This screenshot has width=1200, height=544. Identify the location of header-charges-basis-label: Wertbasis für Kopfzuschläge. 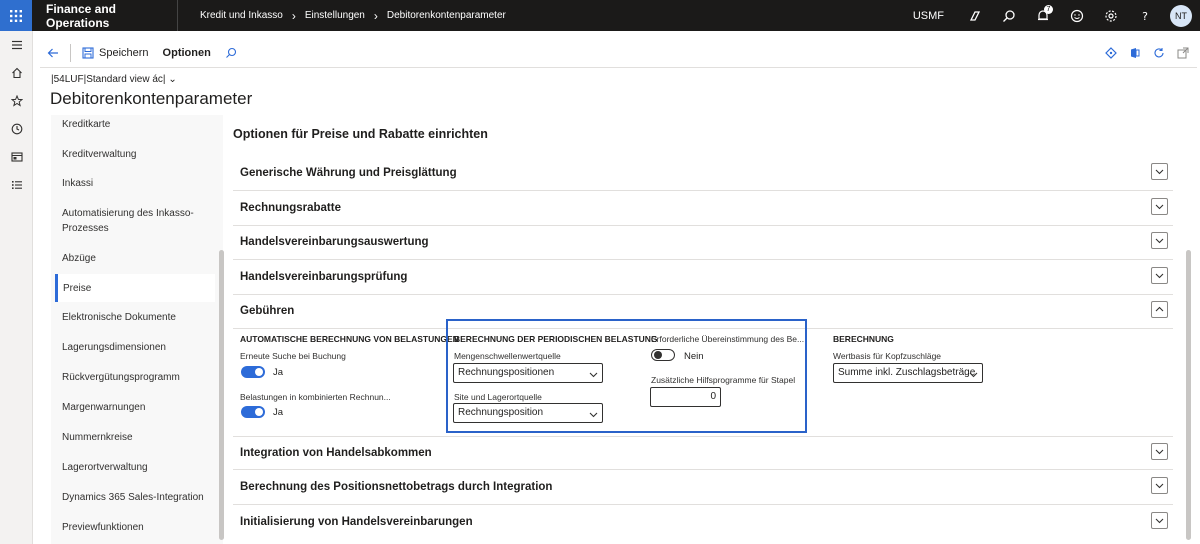
(887, 356).